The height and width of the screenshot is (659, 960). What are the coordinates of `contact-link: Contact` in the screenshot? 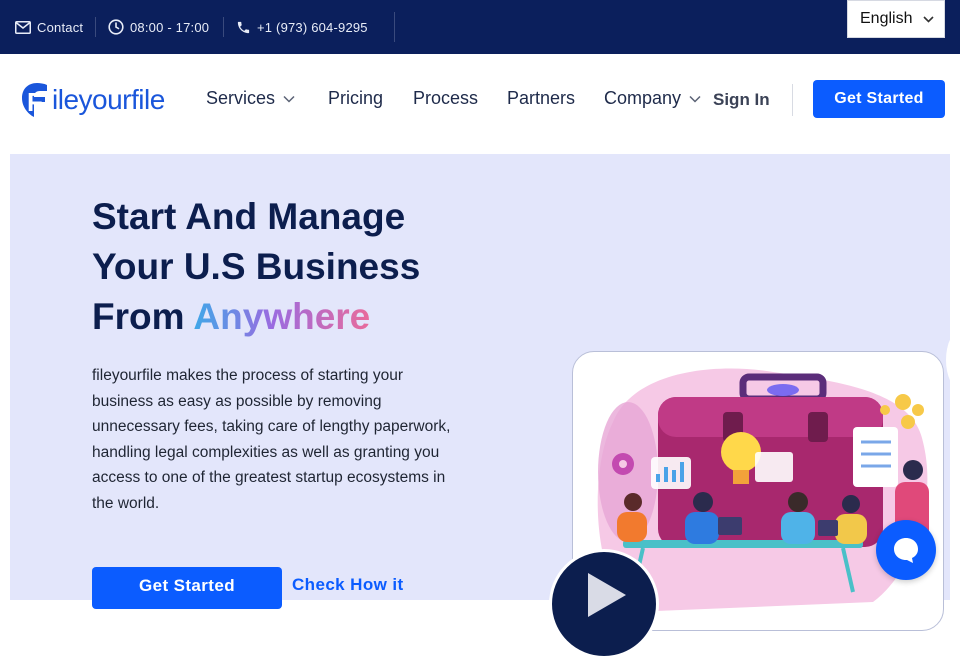 It's located at (49, 27).